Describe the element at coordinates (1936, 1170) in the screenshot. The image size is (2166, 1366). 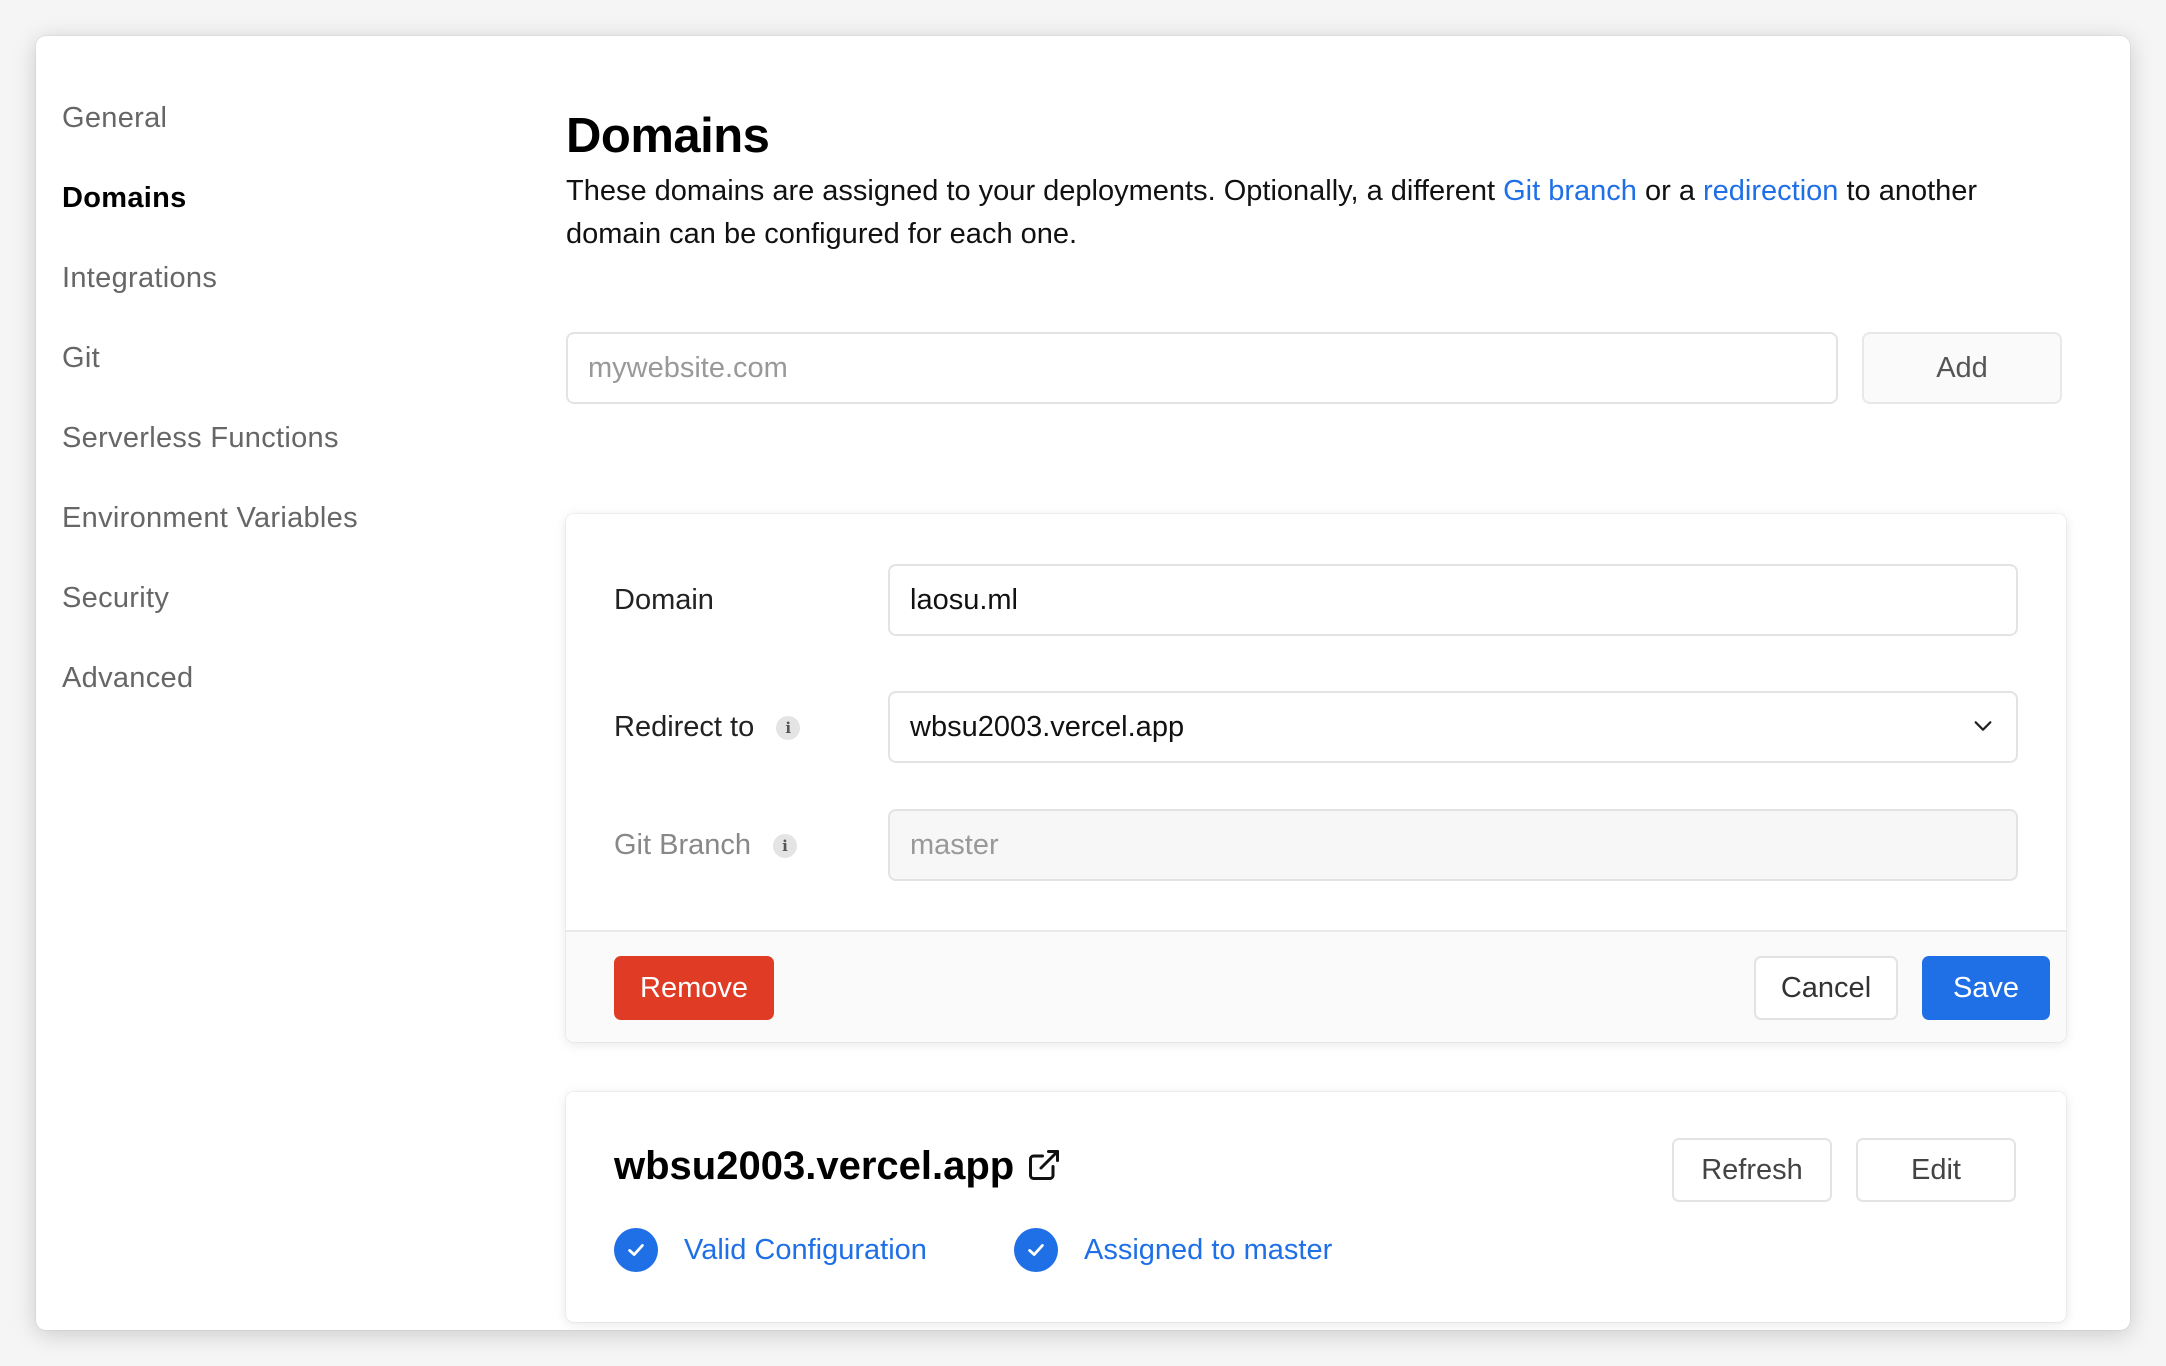
I see `edit-button: Edit` at that location.